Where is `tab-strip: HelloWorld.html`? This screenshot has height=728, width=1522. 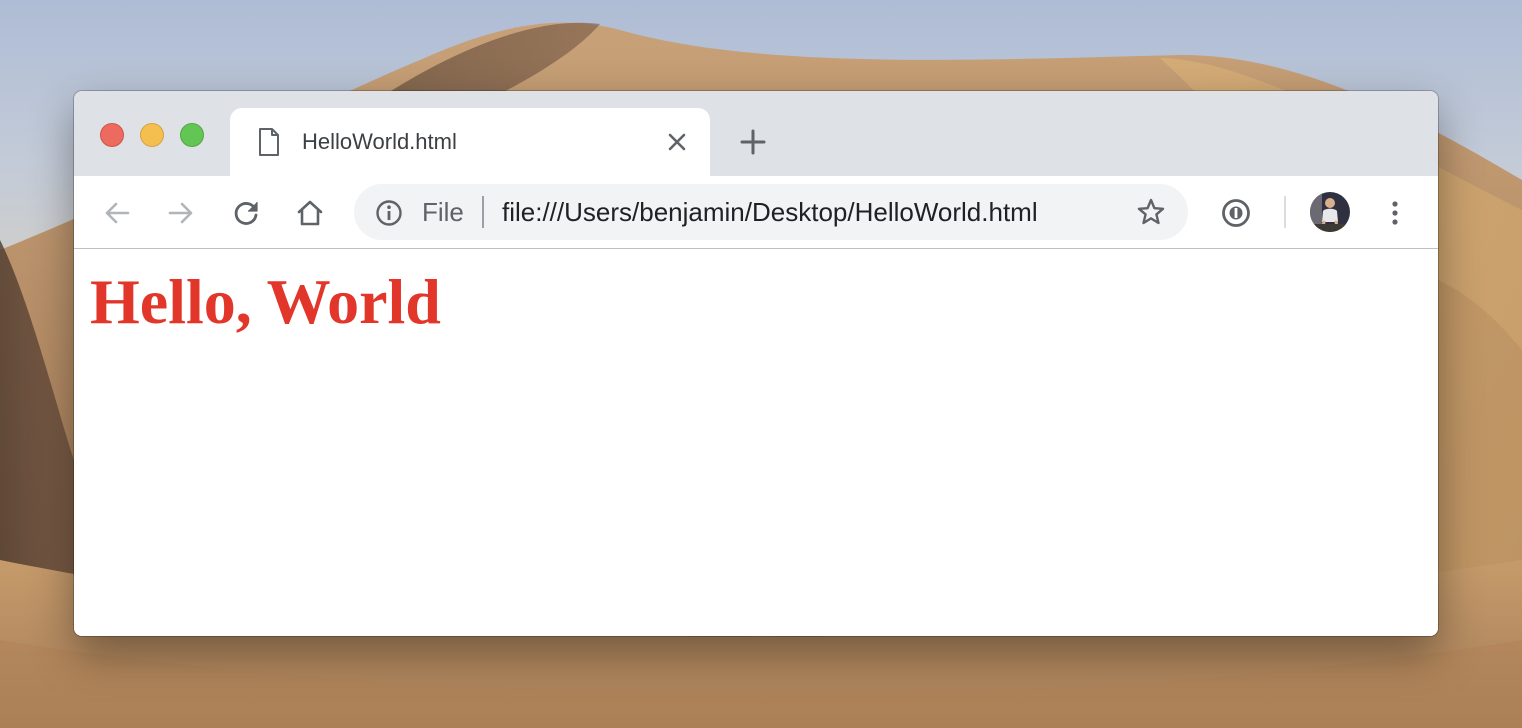 tab-strip: HelloWorld.html is located at coordinates (756, 133).